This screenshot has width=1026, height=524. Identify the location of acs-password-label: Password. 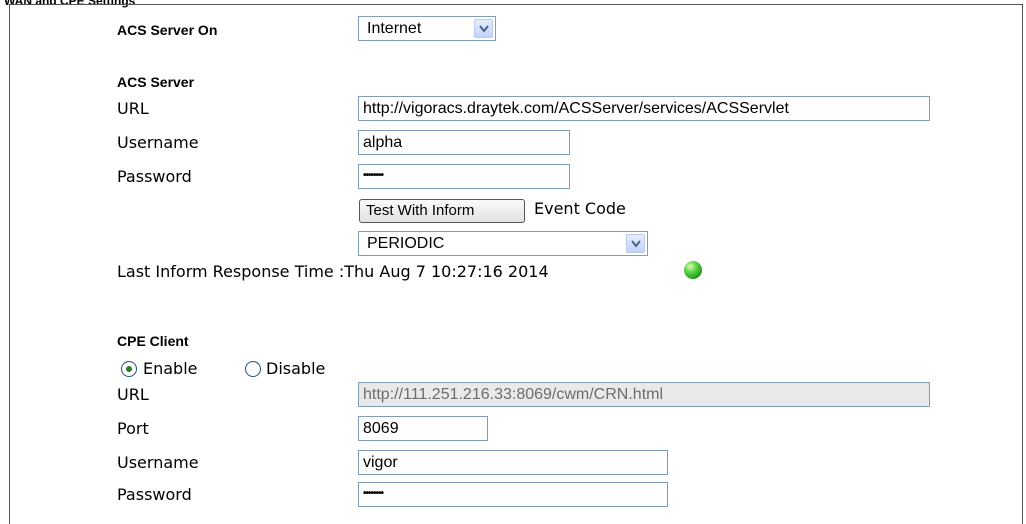
(154, 176).